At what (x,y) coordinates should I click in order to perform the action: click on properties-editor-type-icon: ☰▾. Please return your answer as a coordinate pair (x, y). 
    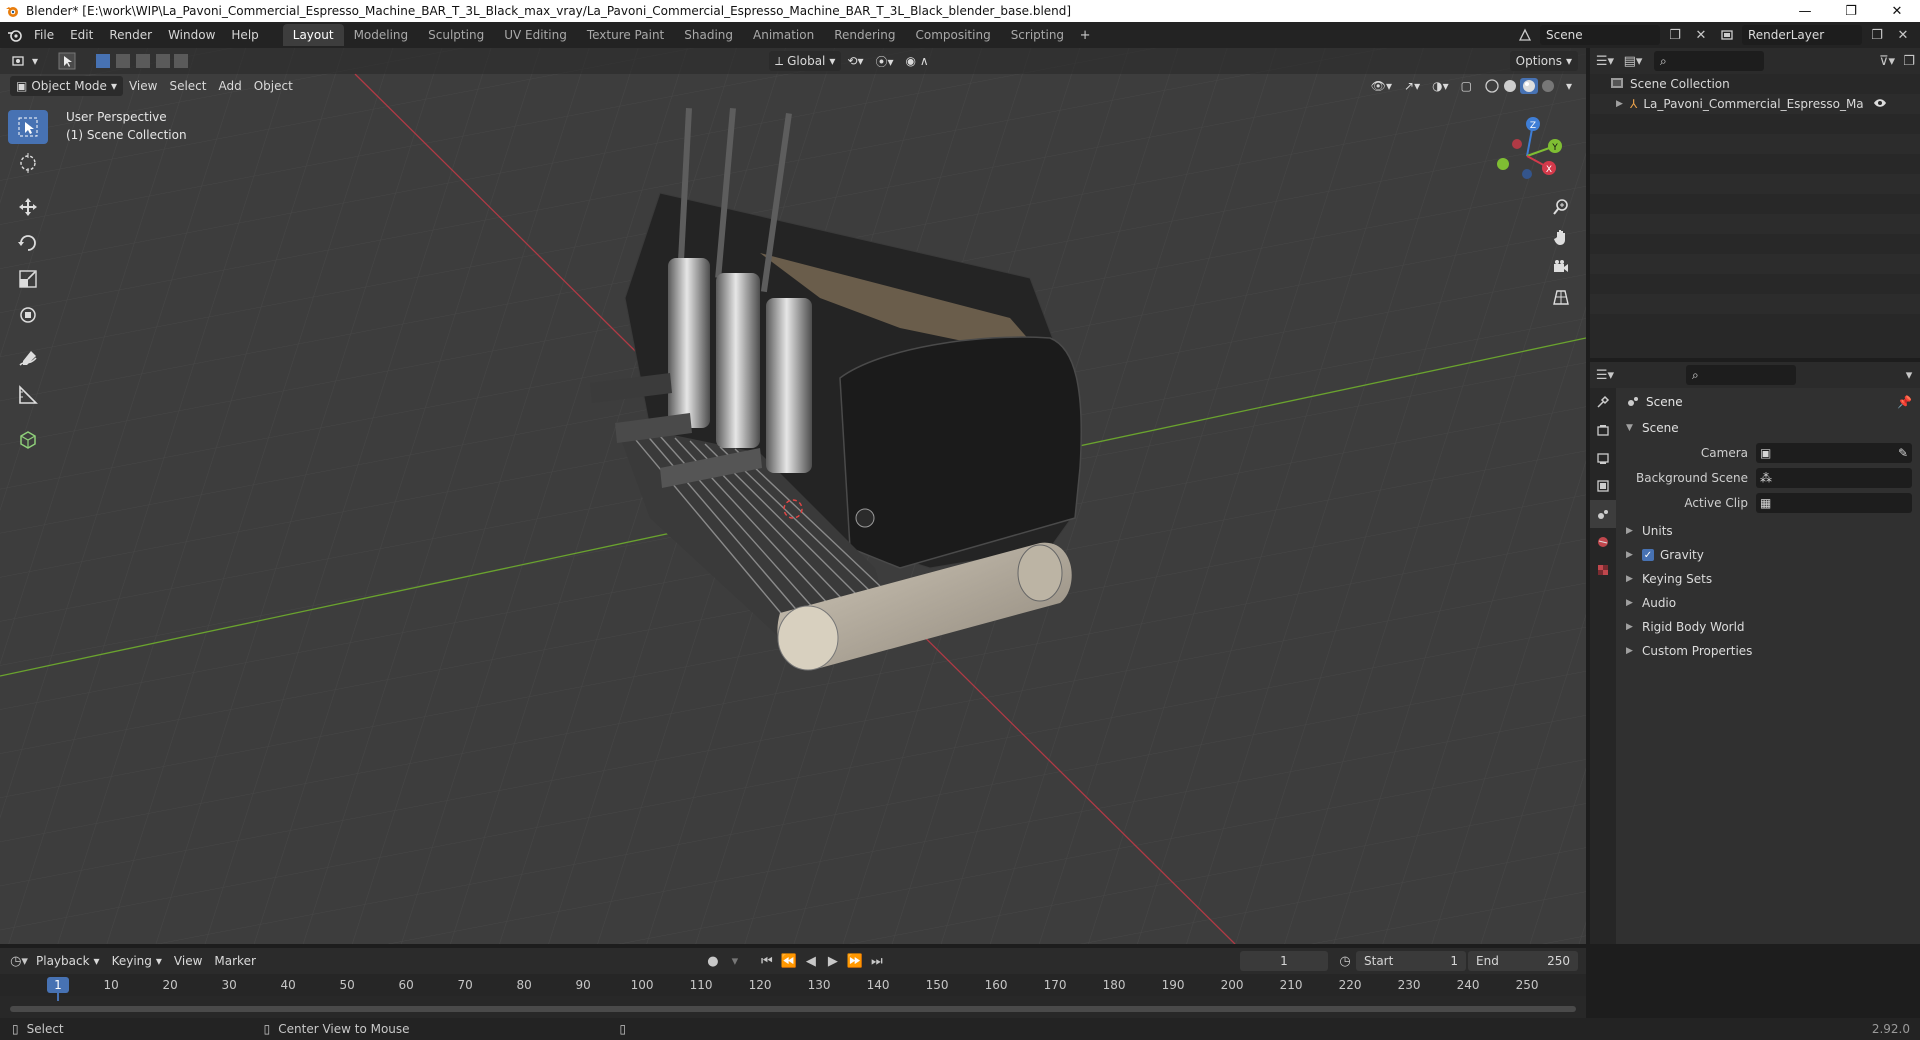
    Looking at the image, I should click on (1605, 375).